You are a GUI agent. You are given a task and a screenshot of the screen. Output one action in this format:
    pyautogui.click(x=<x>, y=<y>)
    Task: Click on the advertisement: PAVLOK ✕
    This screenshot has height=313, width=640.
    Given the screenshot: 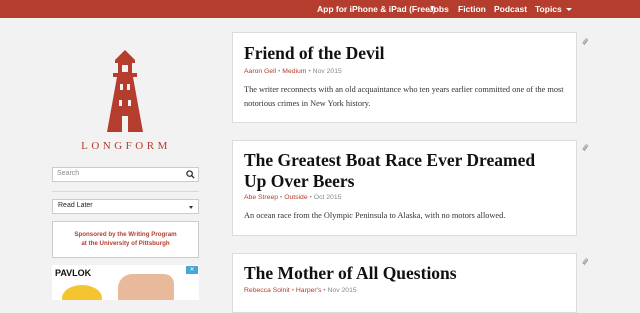 What is the action you would take?
    pyautogui.click(x=125, y=282)
    